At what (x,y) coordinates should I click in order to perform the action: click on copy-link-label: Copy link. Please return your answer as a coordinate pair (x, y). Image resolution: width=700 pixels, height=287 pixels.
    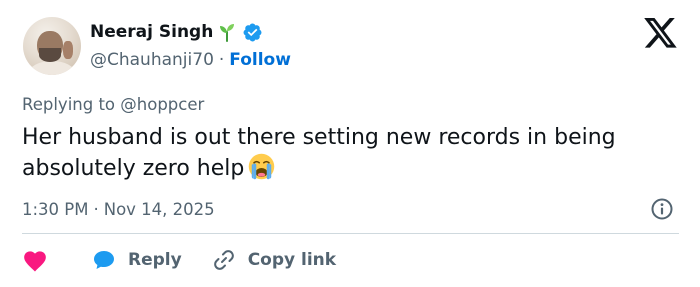
    Looking at the image, I should click on (292, 260).